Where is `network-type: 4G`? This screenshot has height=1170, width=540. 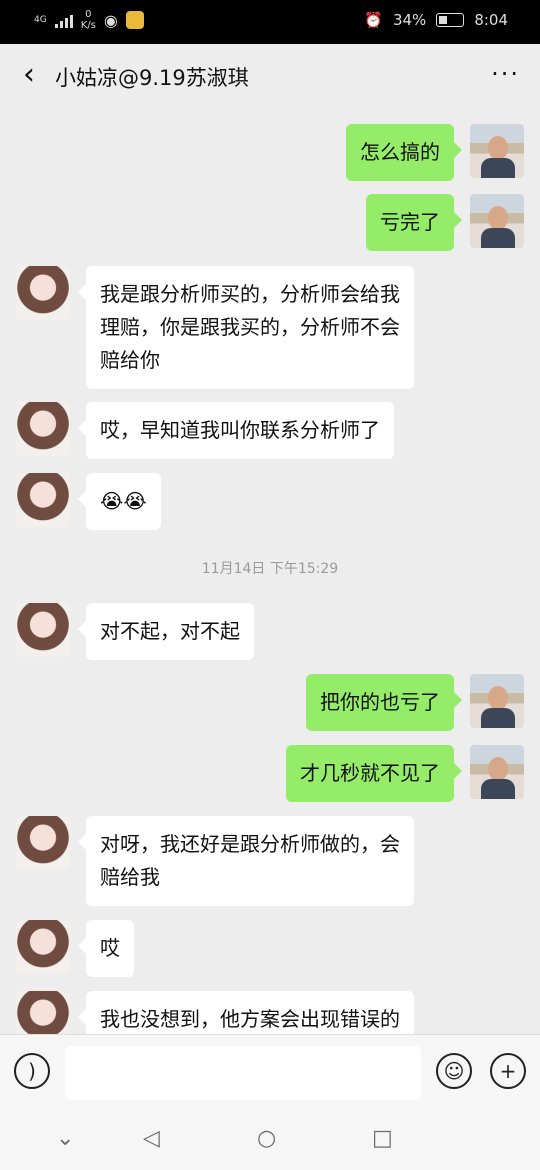 network-type: 4G is located at coordinates (40, 20).